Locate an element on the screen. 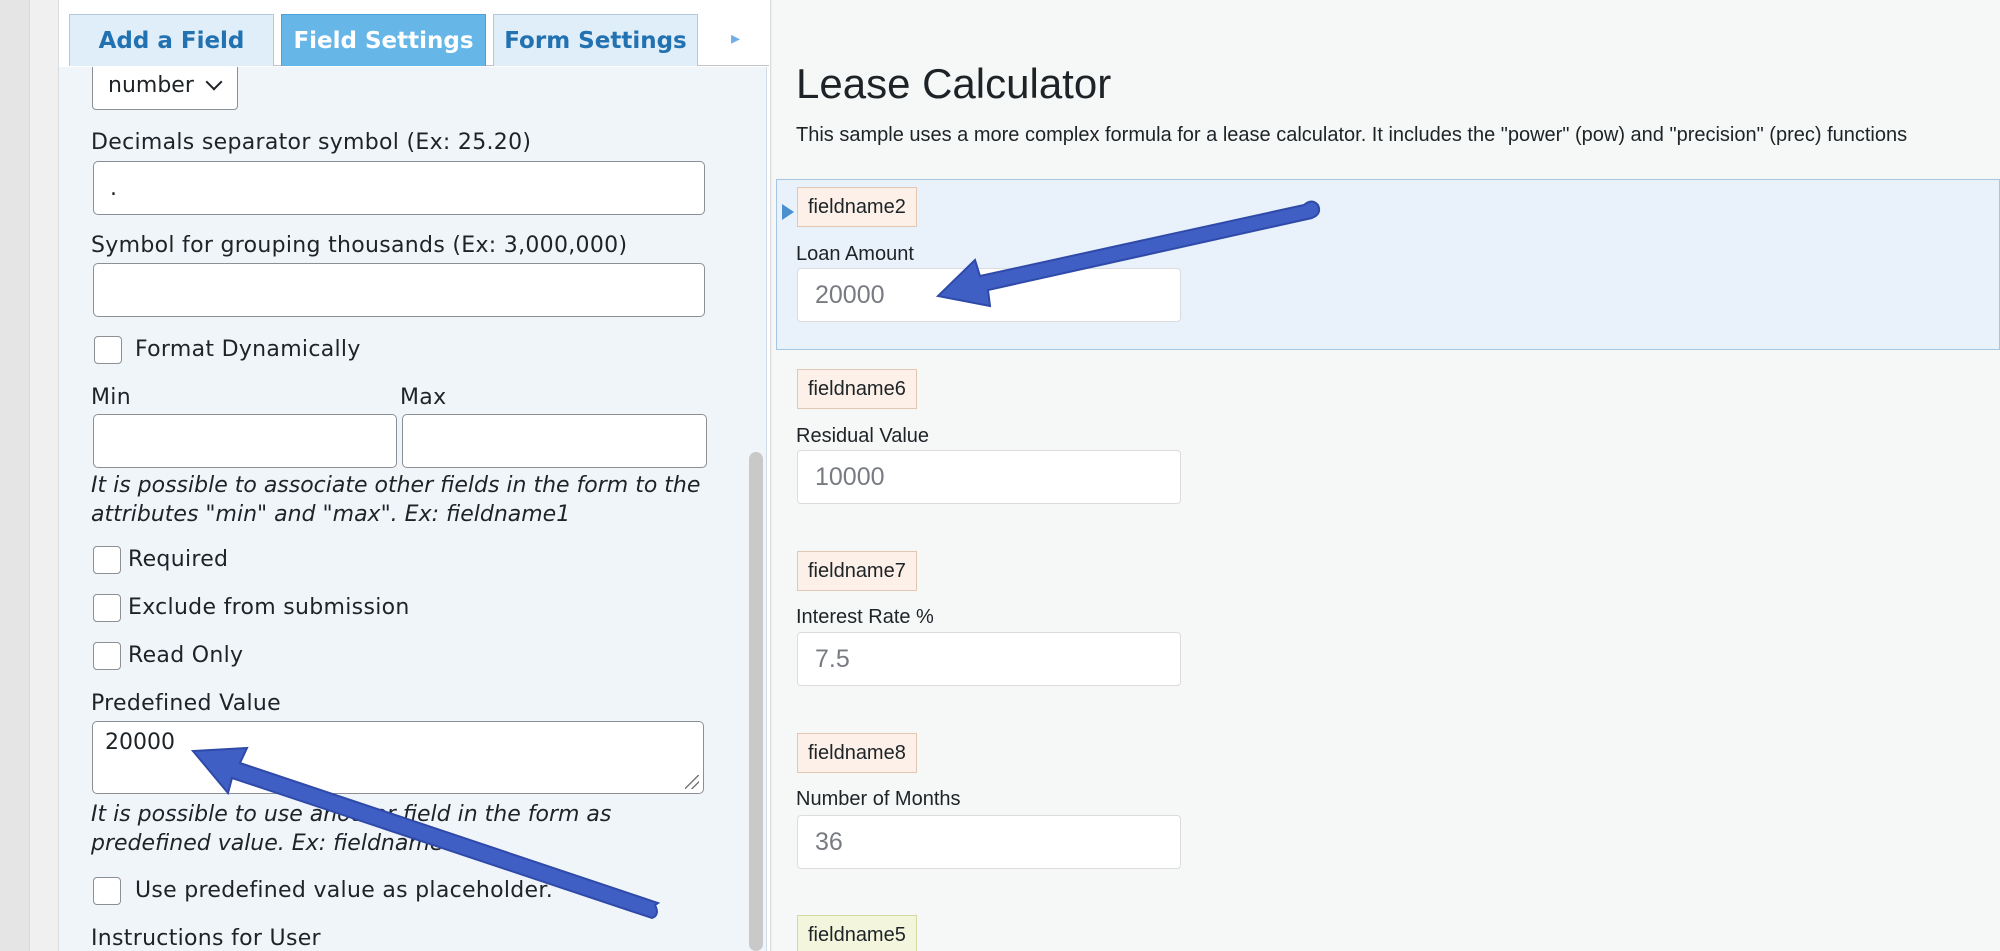  interest-rate-input: 7.5 is located at coordinates (989, 659).